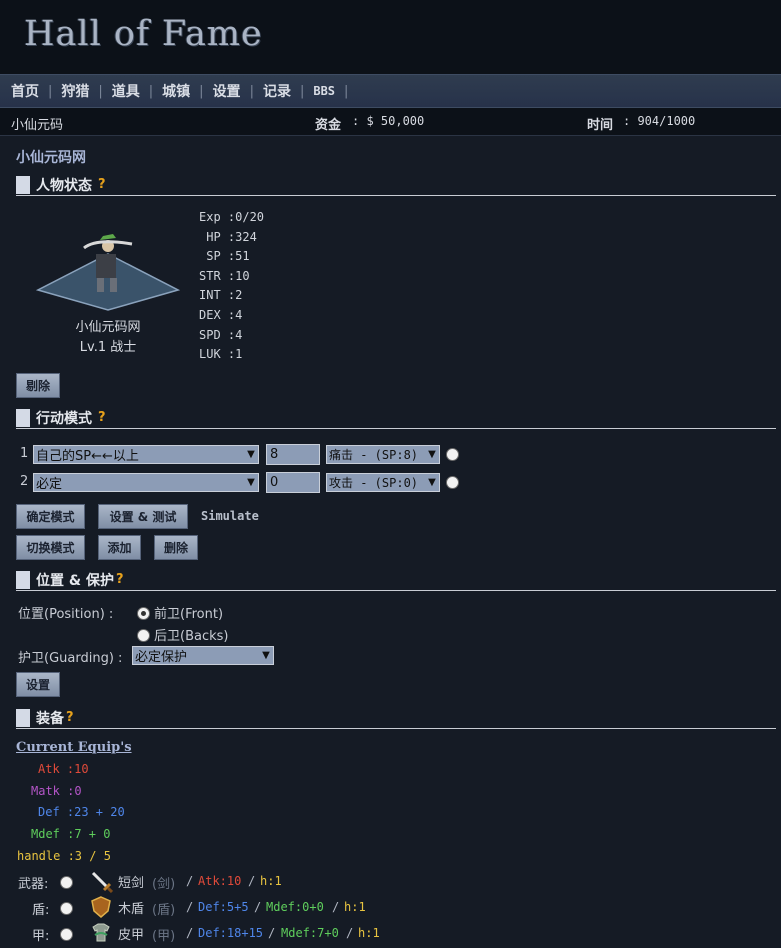 The image size is (781, 948). I want to click on stat-hp: HP :324, so click(228, 237).